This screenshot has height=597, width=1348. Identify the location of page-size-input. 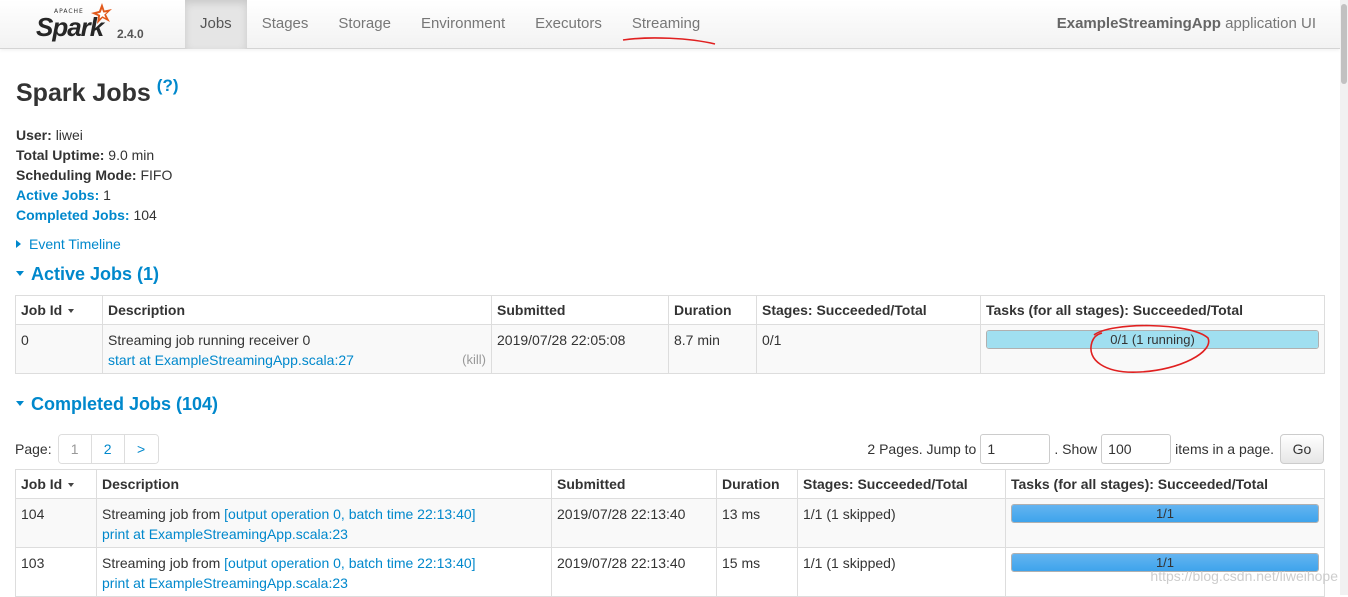
(1136, 449).